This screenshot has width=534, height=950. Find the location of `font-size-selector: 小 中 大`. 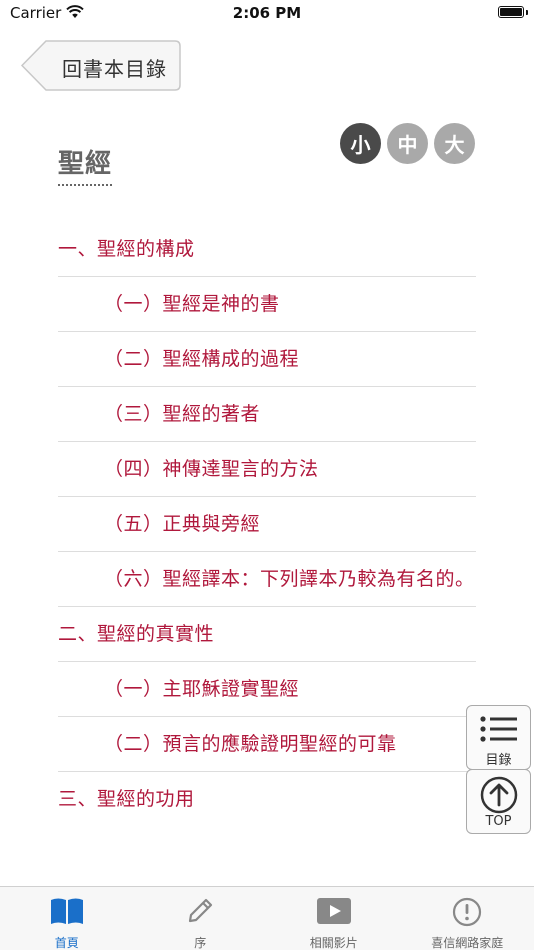

font-size-selector: 小 中 大 is located at coordinates (407, 143).